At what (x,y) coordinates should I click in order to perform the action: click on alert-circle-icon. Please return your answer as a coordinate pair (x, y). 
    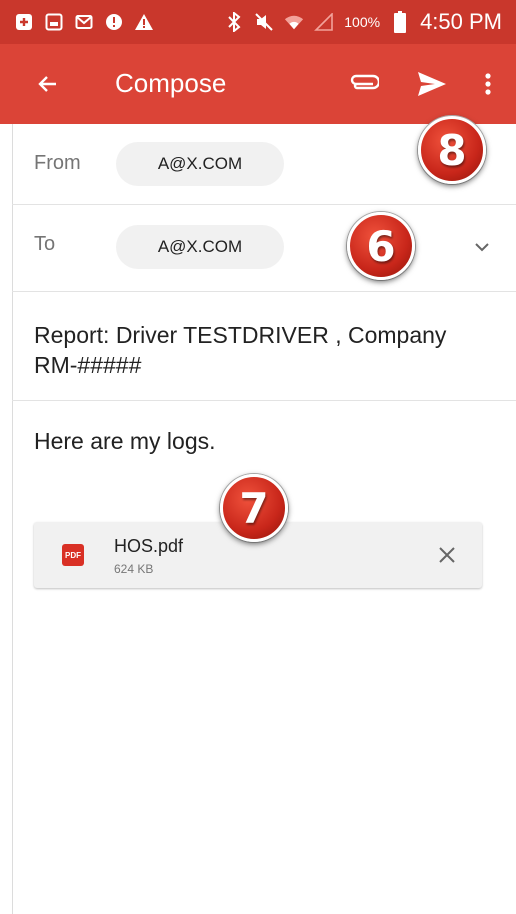
    Looking at the image, I should click on (114, 22).